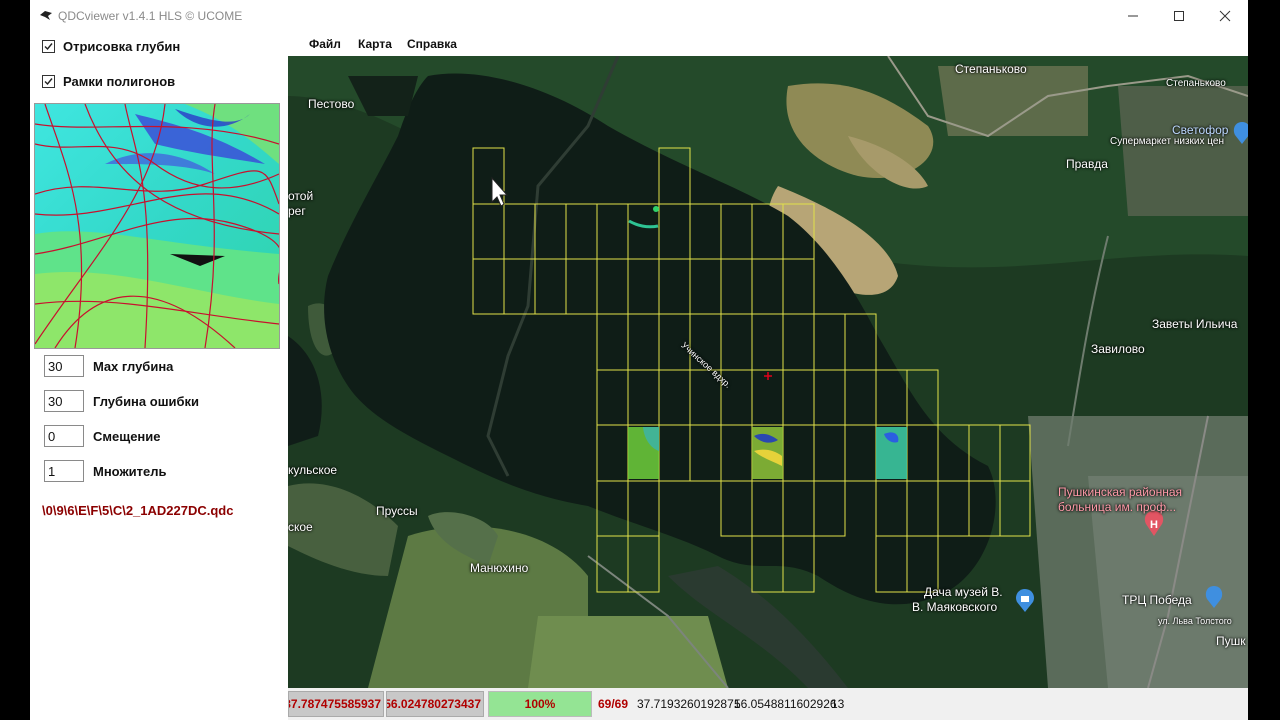  Describe the element at coordinates (1154, 525) in the screenshot. I see `svg-text: H` at that location.